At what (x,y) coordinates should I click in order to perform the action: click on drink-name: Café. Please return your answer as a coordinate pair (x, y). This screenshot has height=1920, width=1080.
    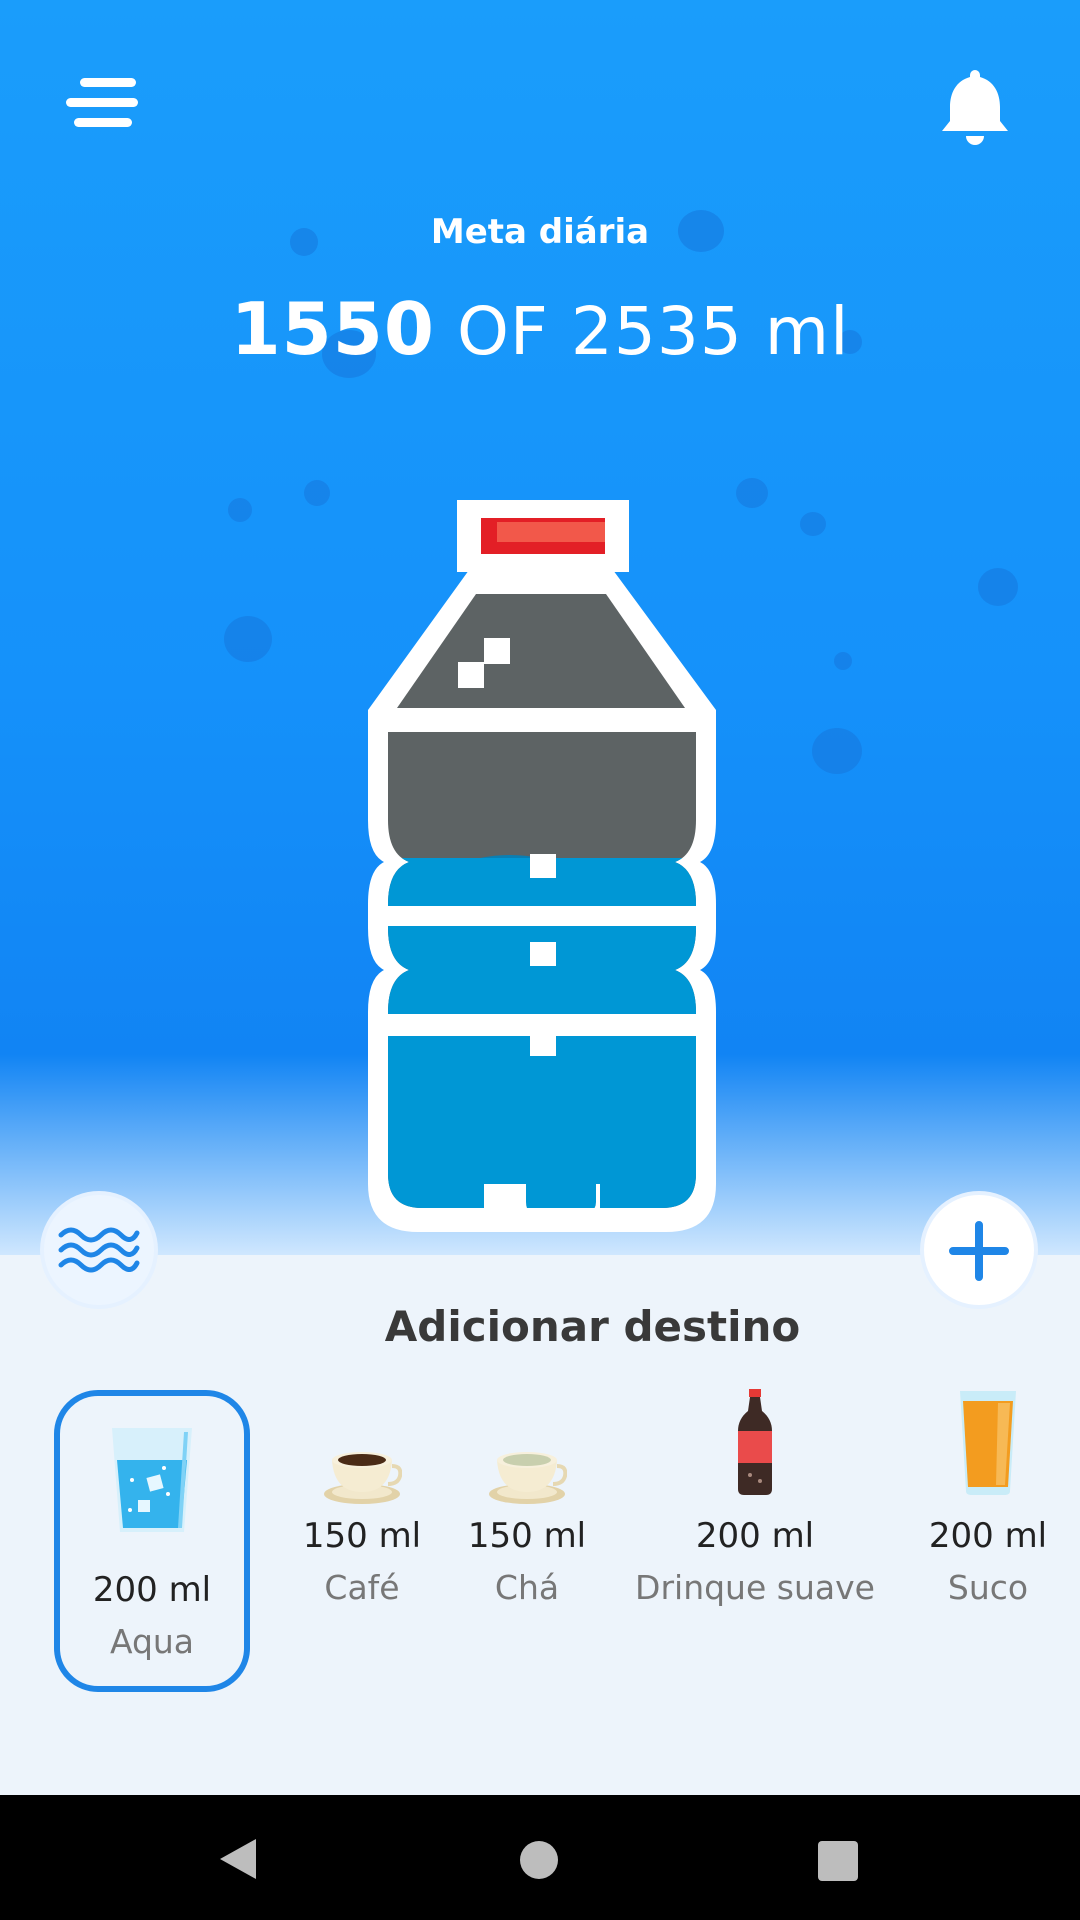
    Looking at the image, I should click on (362, 1587).